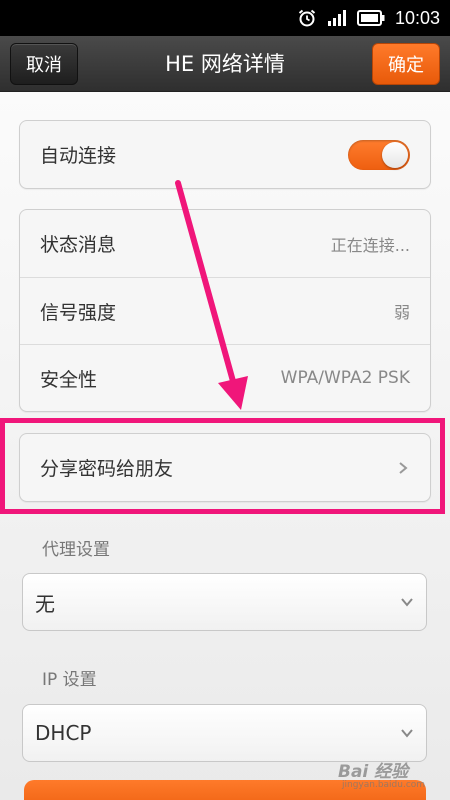  I want to click on security-value: WPA/WPA2 PSK, so click(345, 378).